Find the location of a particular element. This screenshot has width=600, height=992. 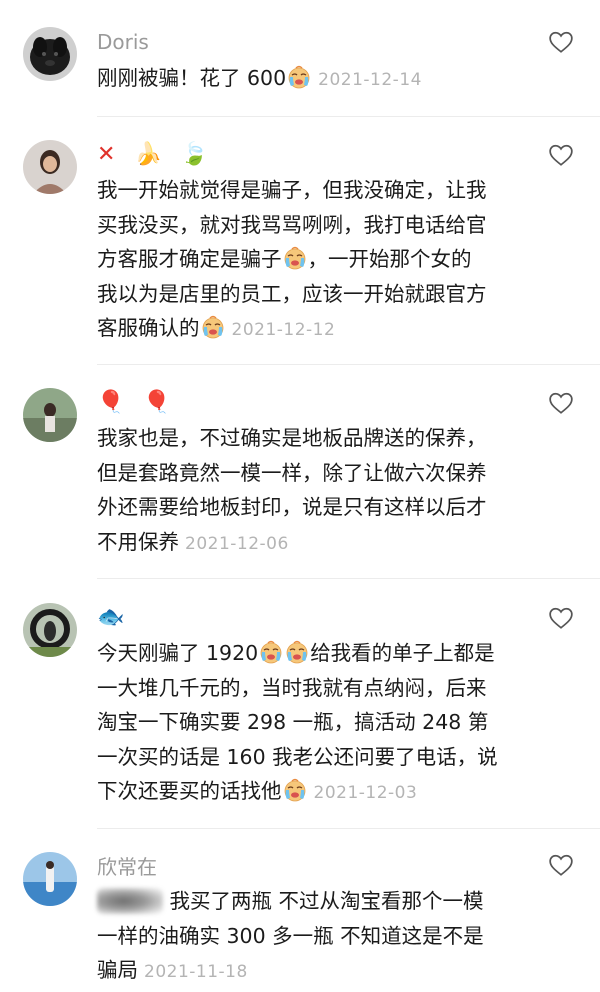

leaf-emoji-icon: 🍃 is located at coordinates (197, 154).